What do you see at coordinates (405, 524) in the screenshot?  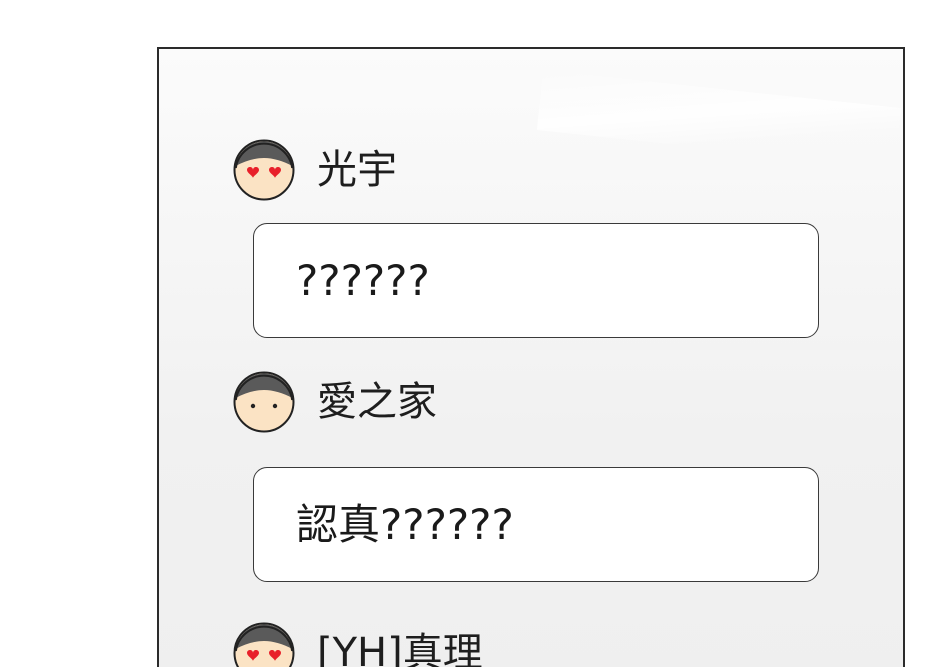 I see `message-text: 認真??????` at bounding box center [405, 524].